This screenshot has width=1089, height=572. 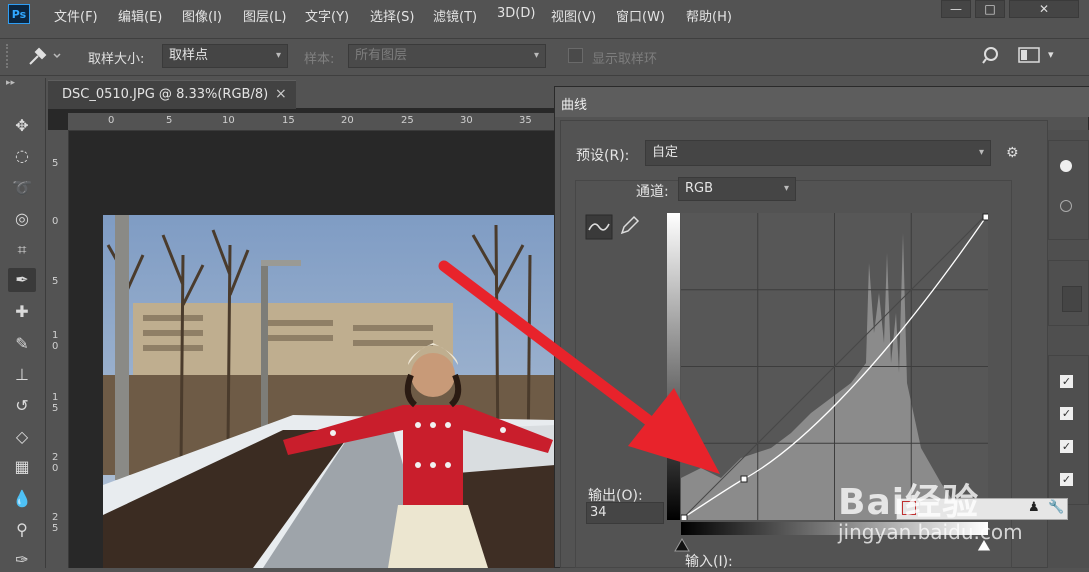 I want to click on baidu-watermark: Bai经验, so click(x=909, y=502).